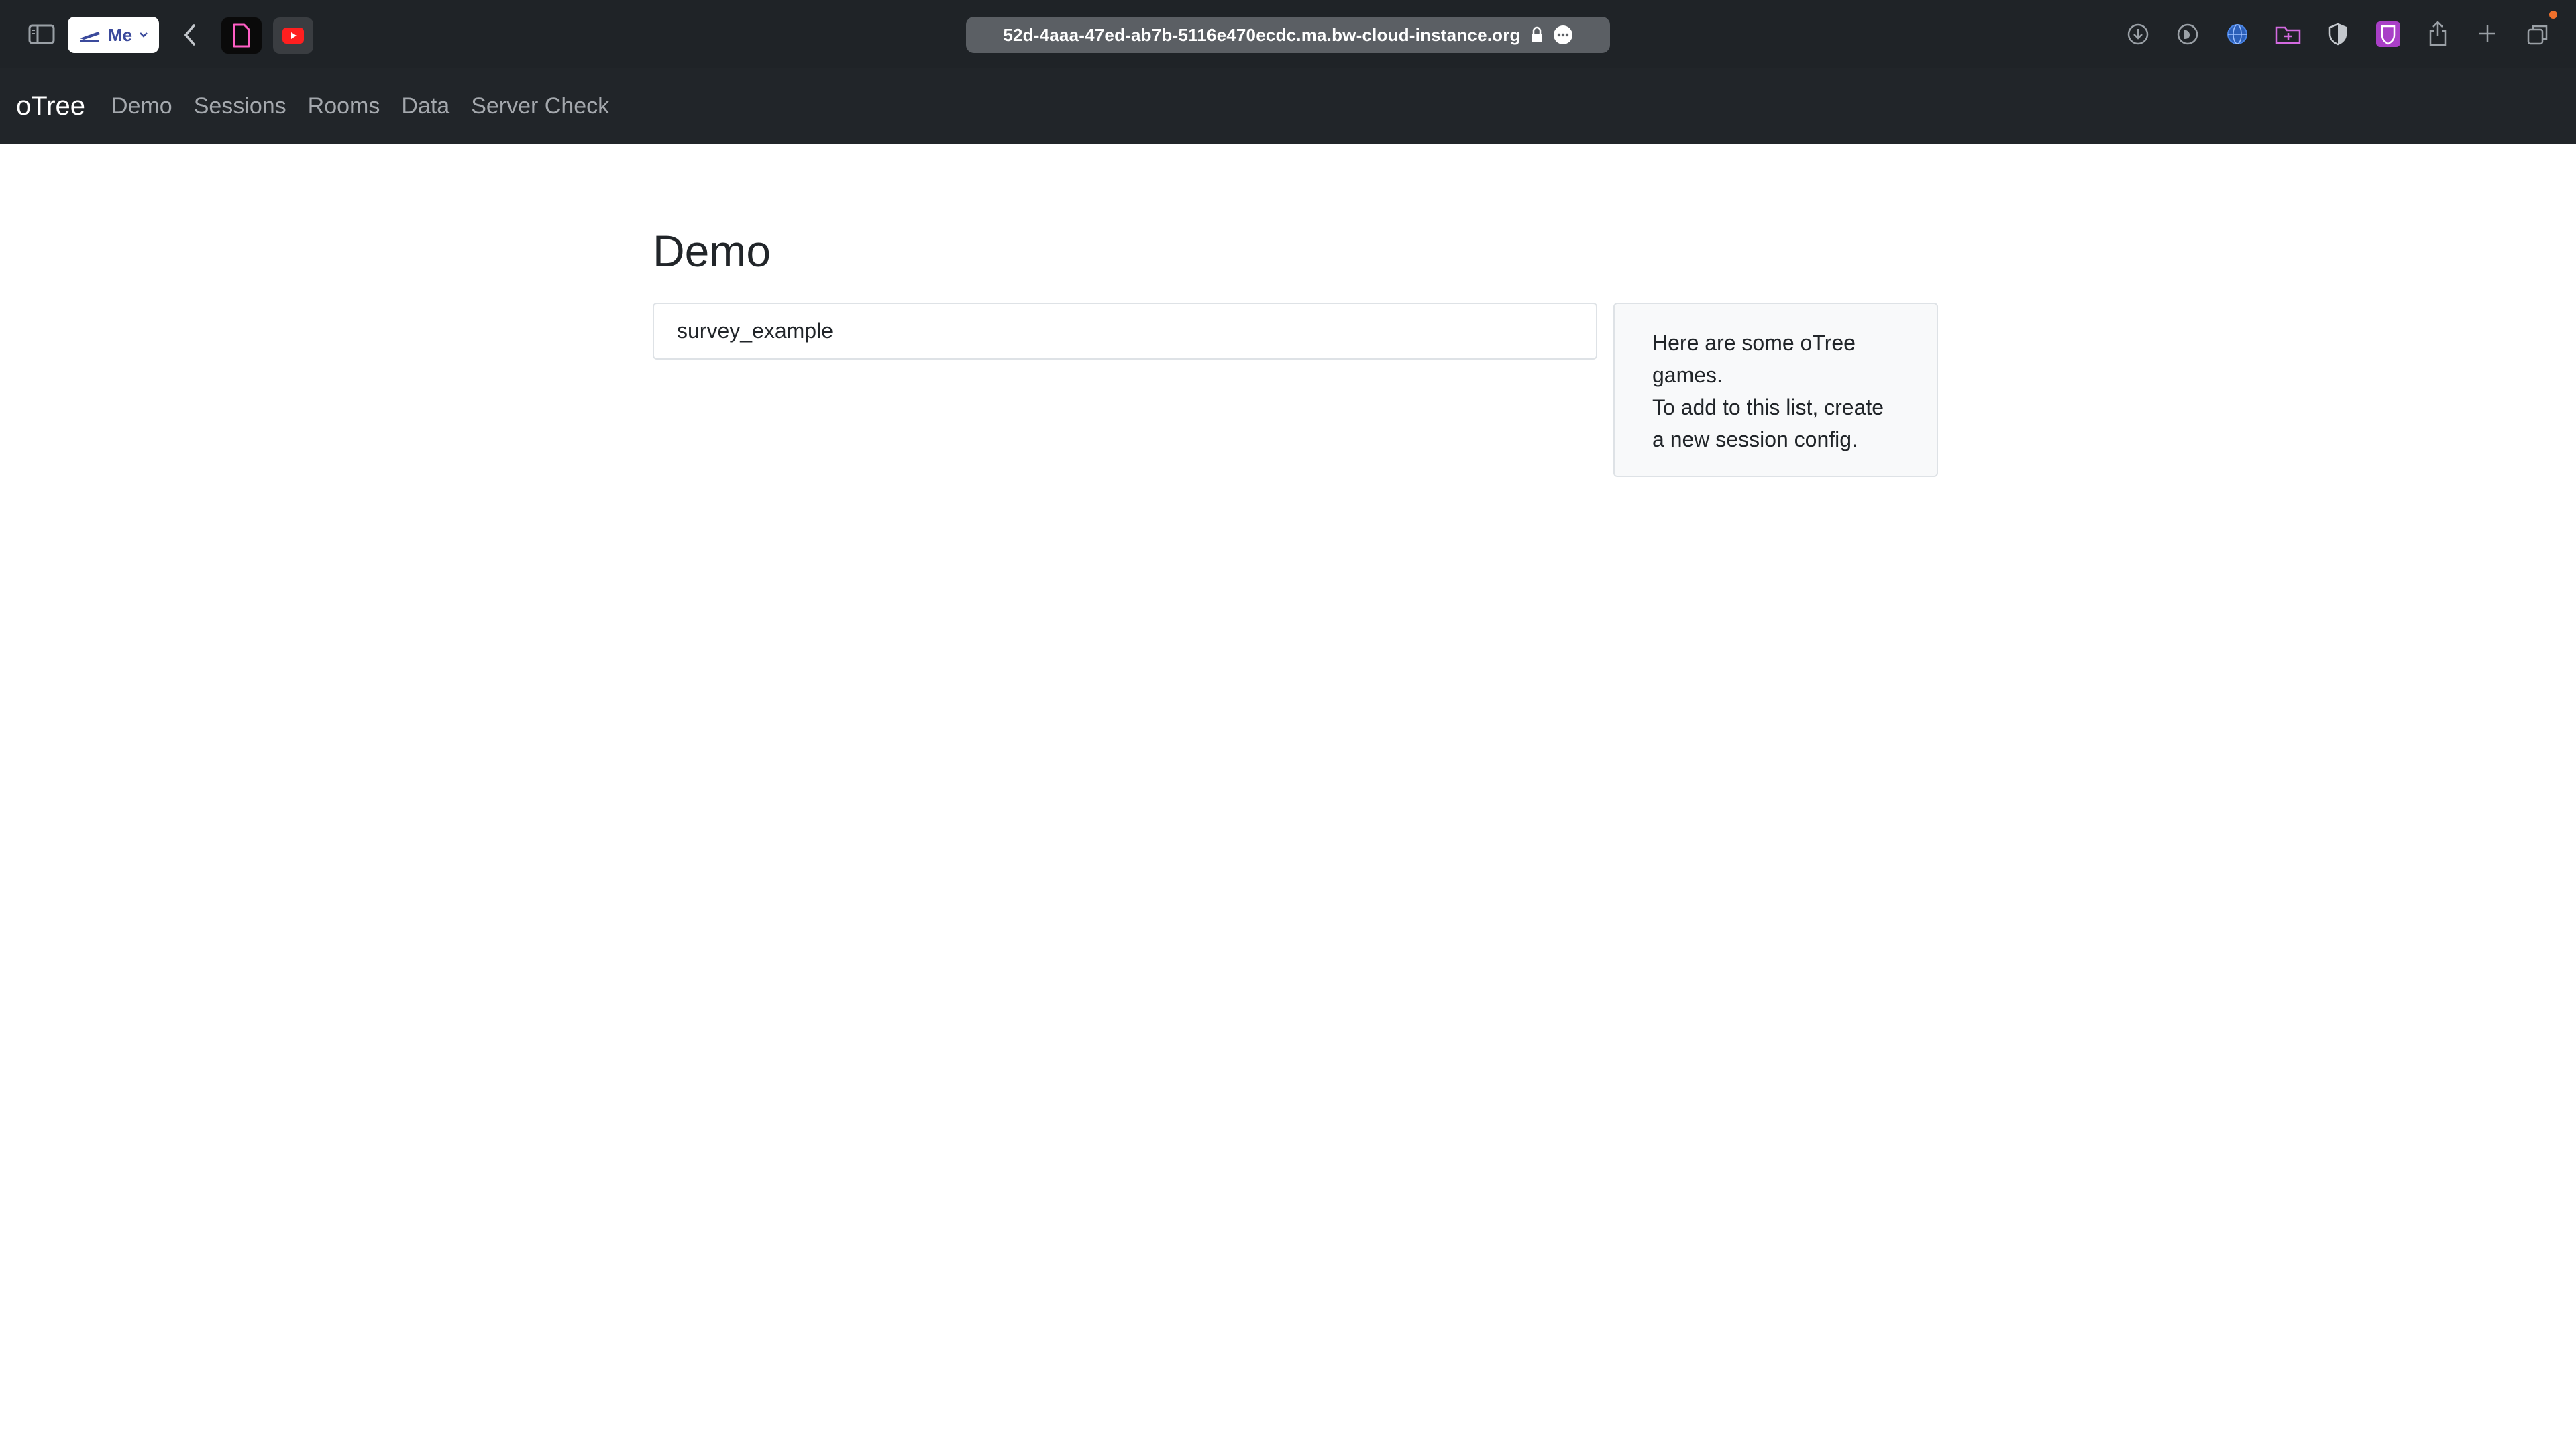  Describe the element at coordinates (425, 106) in the screenshot. I see `nav-item-data: Data` at that location.